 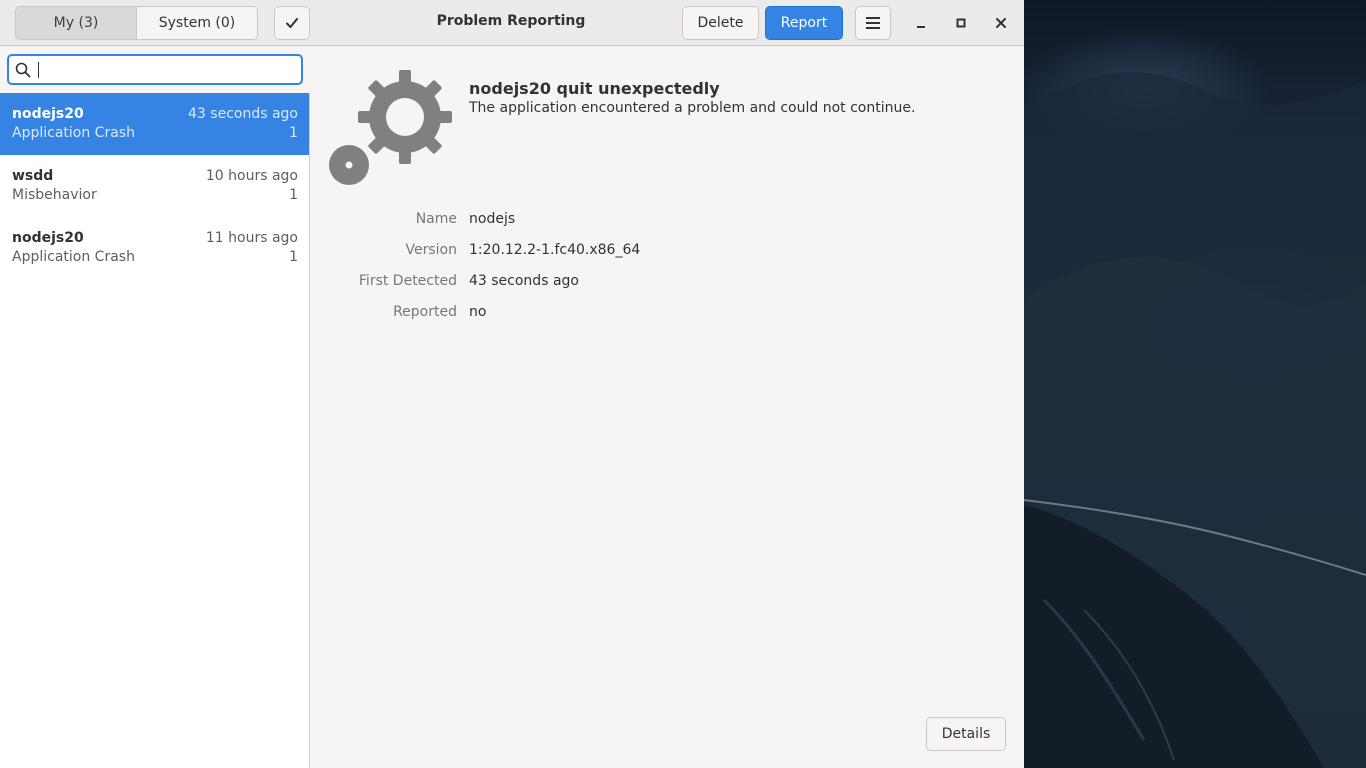 What do you see at coordinates (425, 312) in the screenshot?
I see `info-label: Reported` at bounding box center [425, 312].